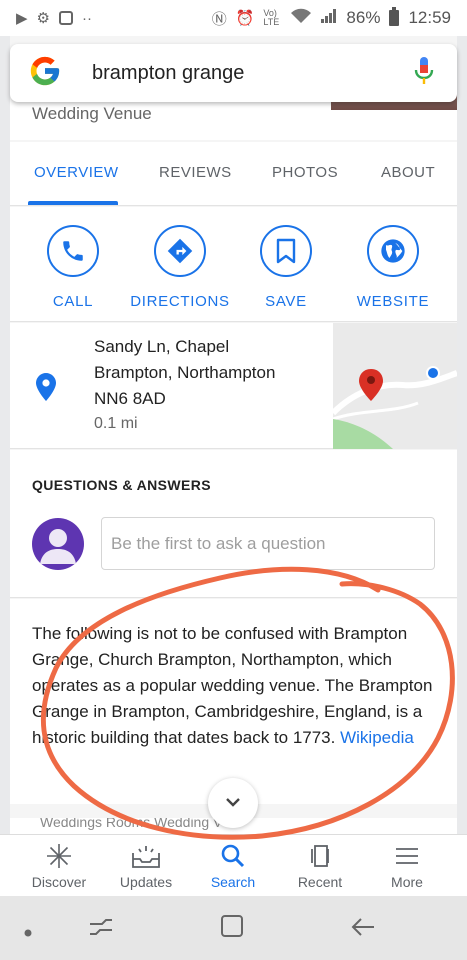 This screenshot has width=467, height=960. I want to click on tab-overview: OVERVIEW, so click(76, 172).